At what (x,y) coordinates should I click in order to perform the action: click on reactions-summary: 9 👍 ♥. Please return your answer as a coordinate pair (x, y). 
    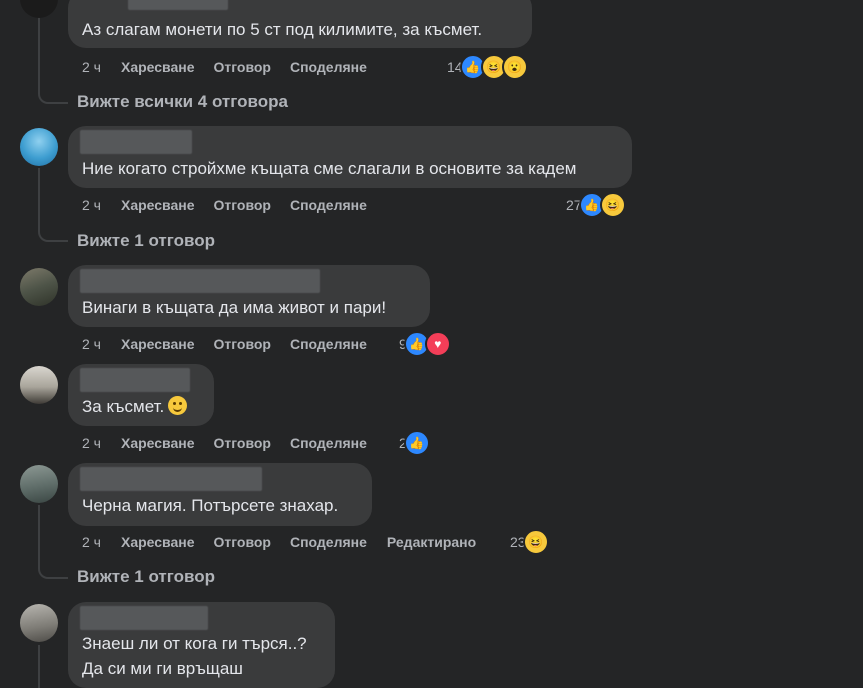
    Looking at the image, I should click on (425, 344).